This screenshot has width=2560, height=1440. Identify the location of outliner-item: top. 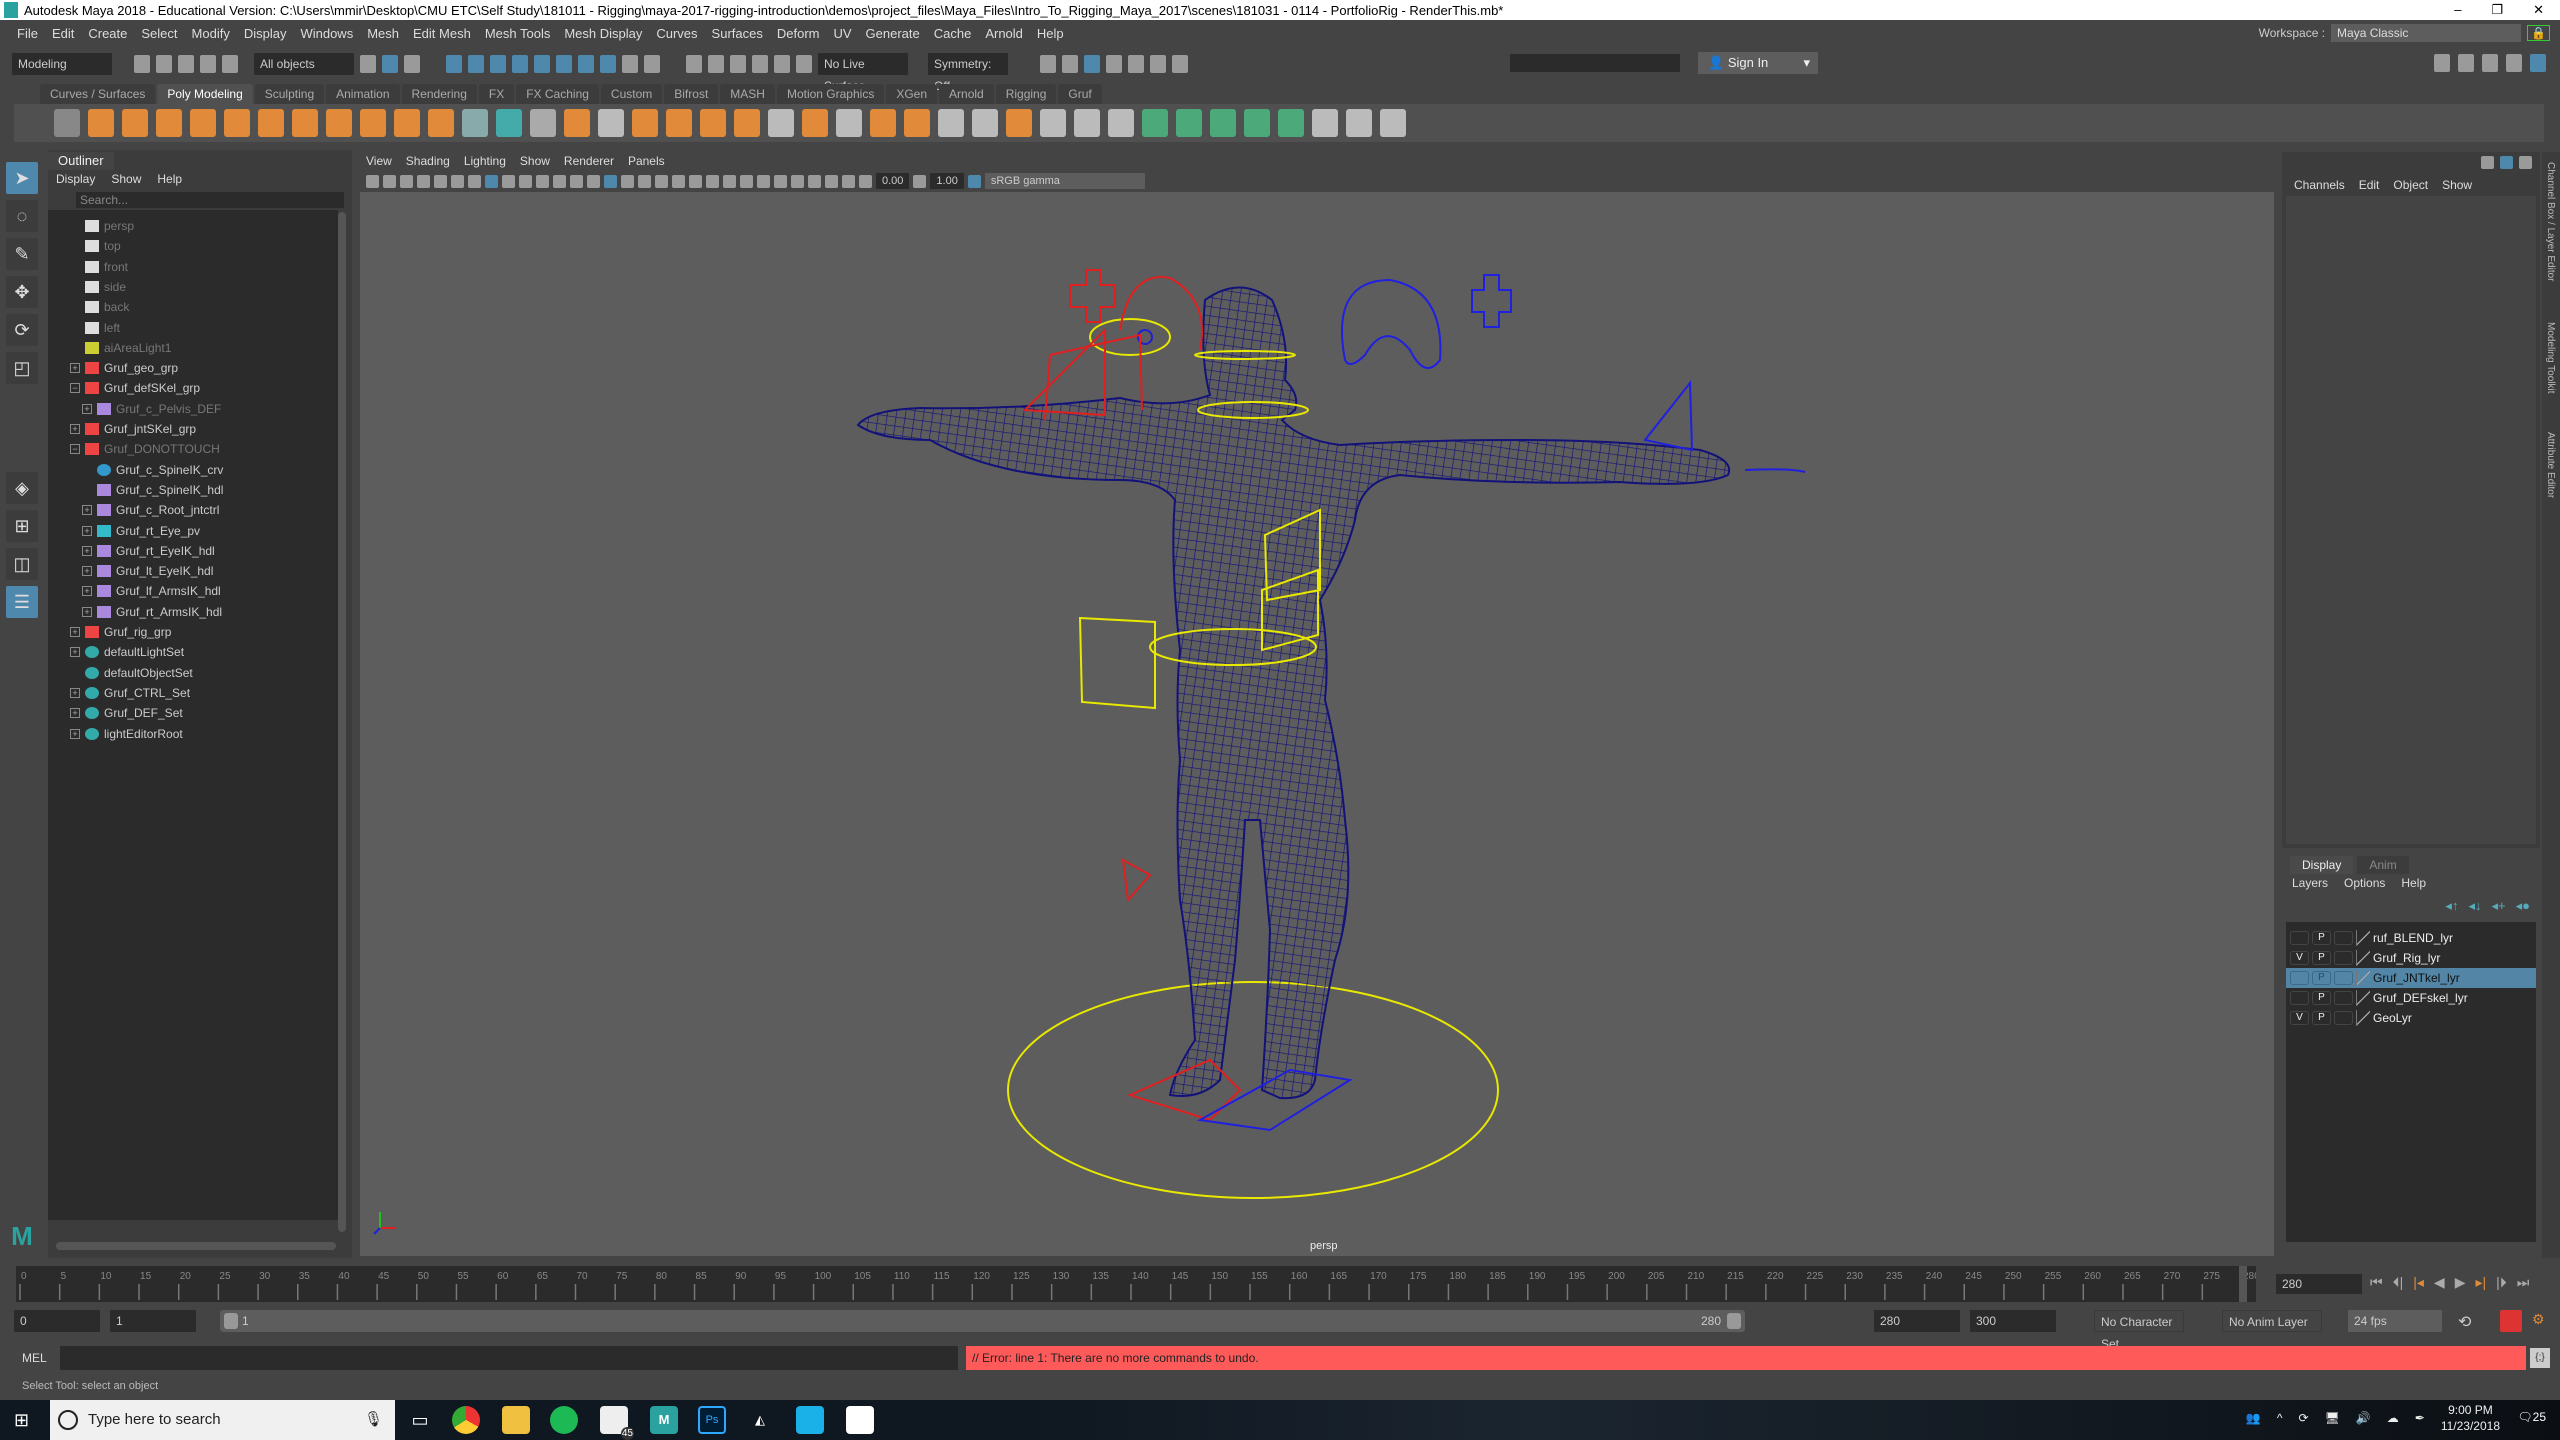
(95, 246).